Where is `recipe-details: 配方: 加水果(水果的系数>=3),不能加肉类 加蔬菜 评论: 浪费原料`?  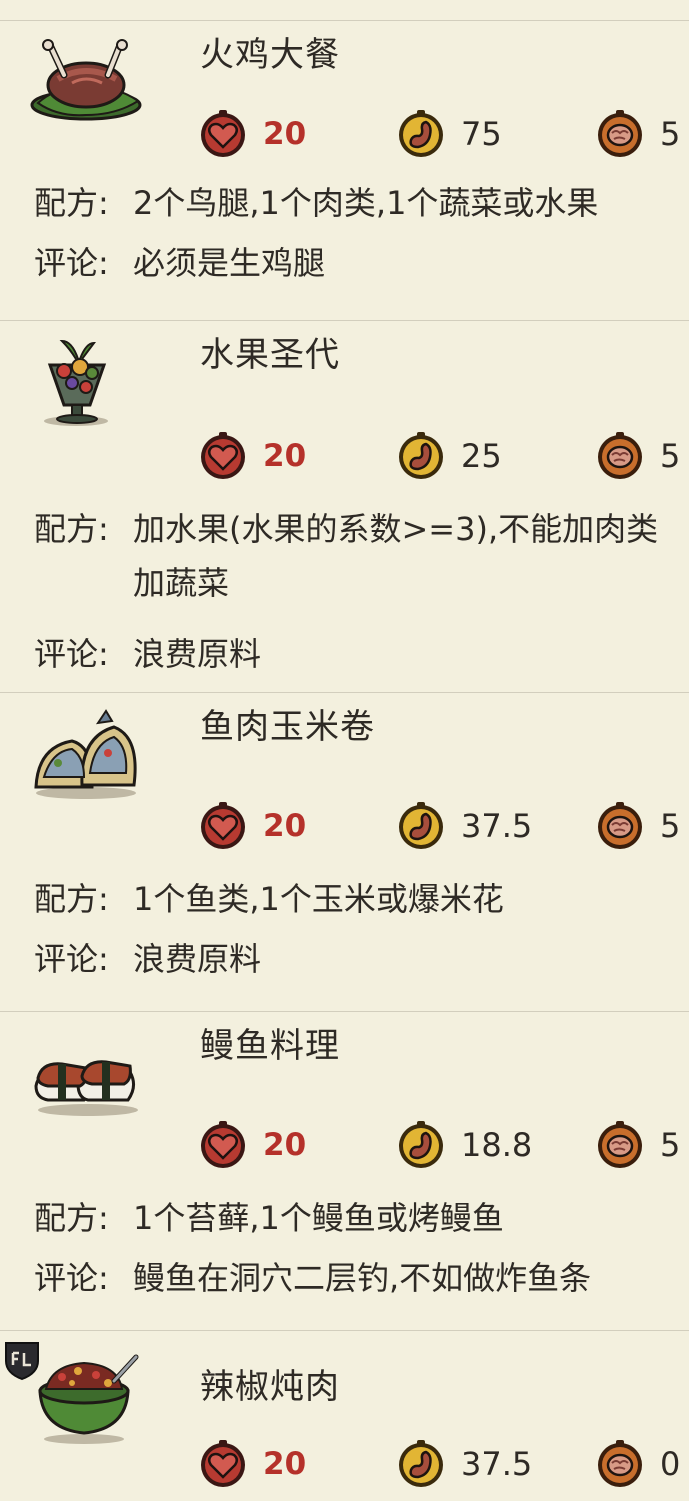
recipe-details: 配方: 加水果(水果的系数>=3),不能加肉类 加蔬菜 评论: 浪费原料 is located at coordinates (361, 601).